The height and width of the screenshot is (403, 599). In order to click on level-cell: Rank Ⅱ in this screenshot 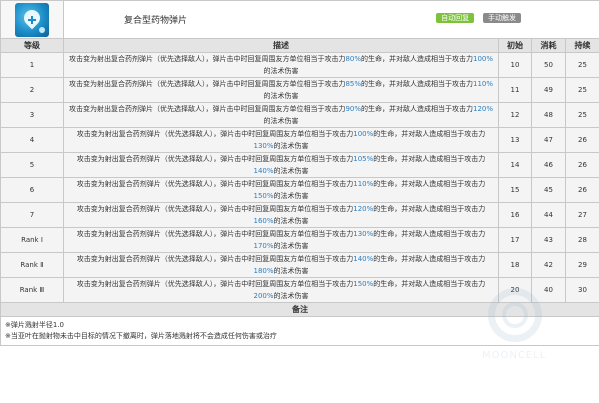, I will do `click(32, 265)`.